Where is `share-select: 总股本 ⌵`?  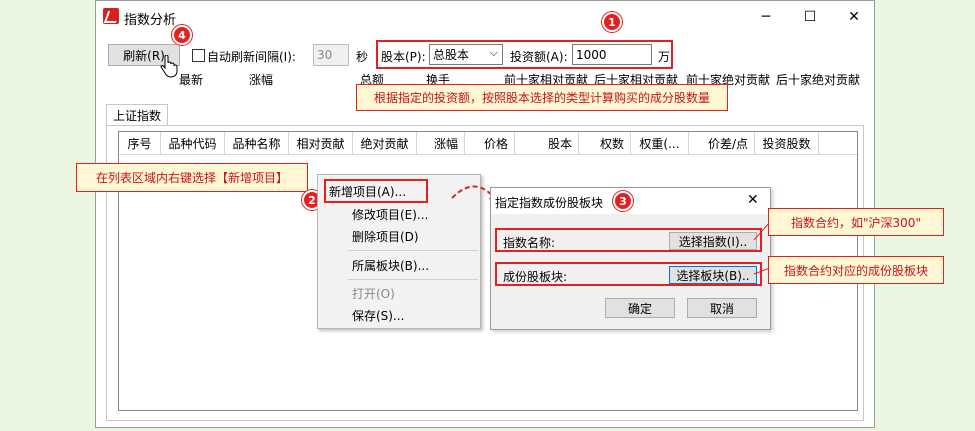
share-select: 总股本 ⌵ is located at coordinates (466, 54).